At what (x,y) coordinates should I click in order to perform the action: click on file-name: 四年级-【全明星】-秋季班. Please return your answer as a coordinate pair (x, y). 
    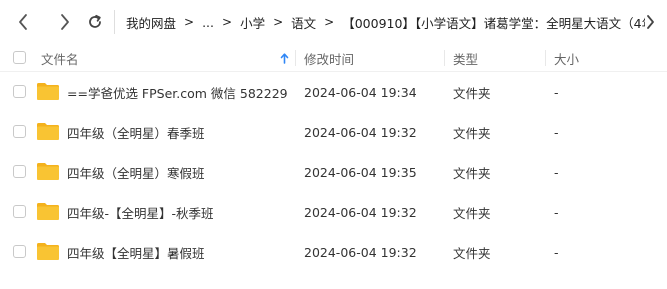
    Looking at the image, I should click on (177, 212).